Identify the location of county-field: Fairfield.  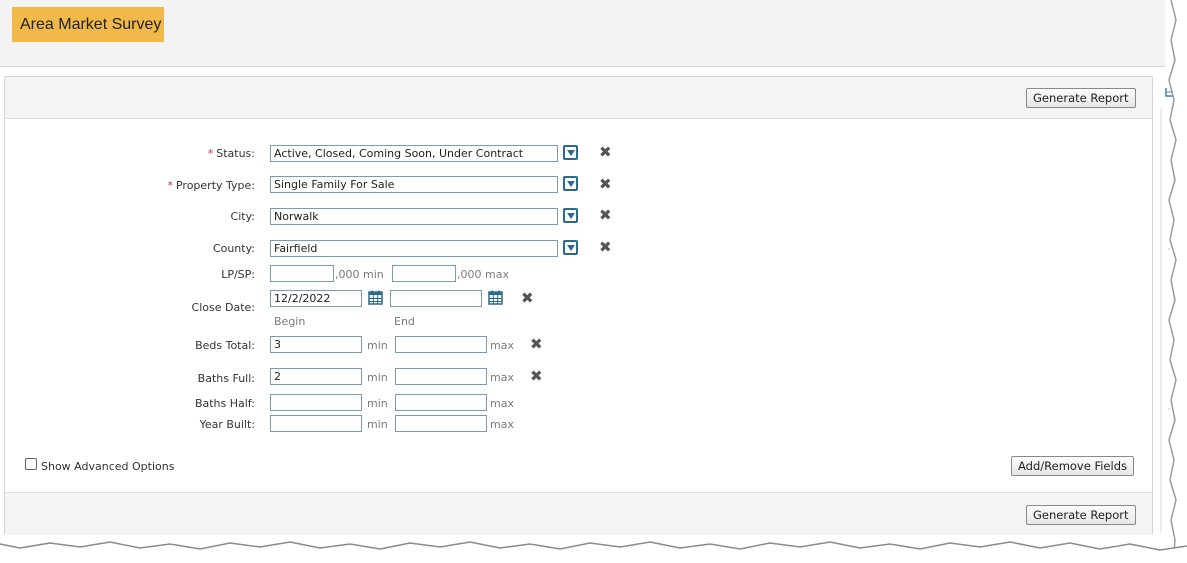
(414, 248).